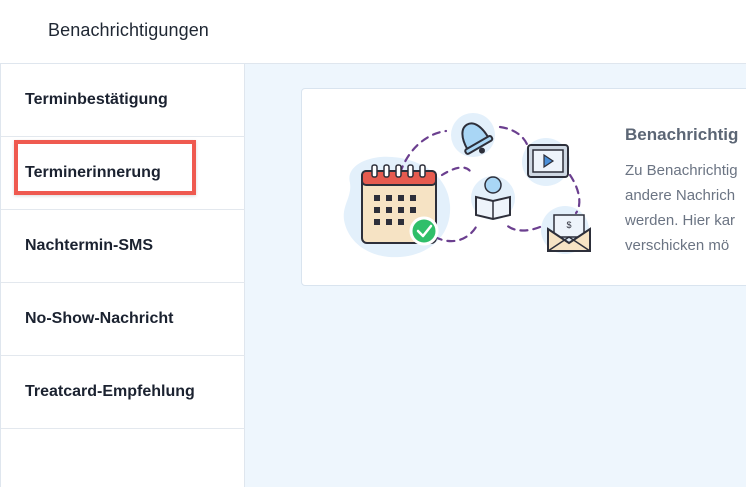  I want to click on sidebar-item-label: Treatcard-Empfehlung, so click(110, 391).